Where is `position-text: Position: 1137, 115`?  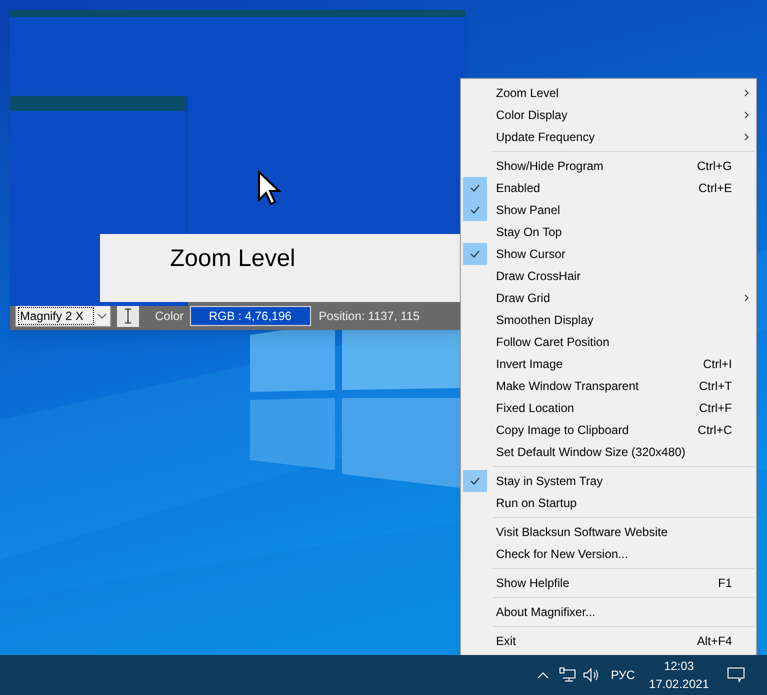
position-text: Position: 1137, 115 is located at coordinates (369, 316).